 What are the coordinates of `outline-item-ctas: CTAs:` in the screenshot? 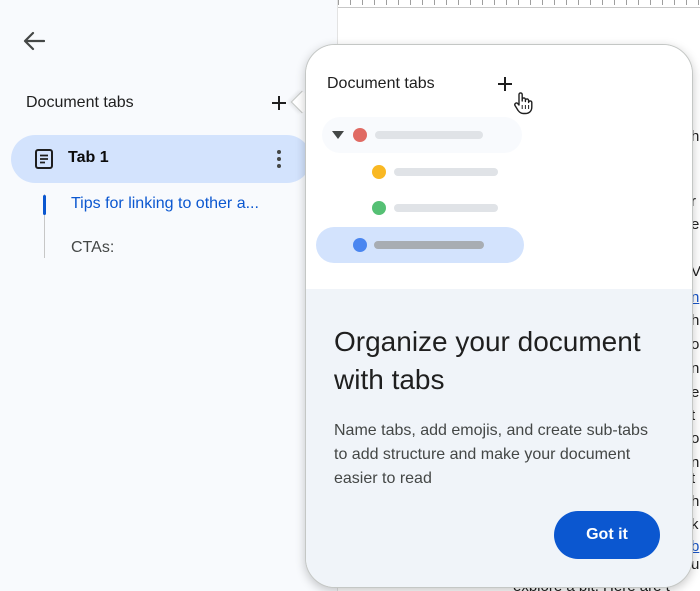 It's located at (92, 248).